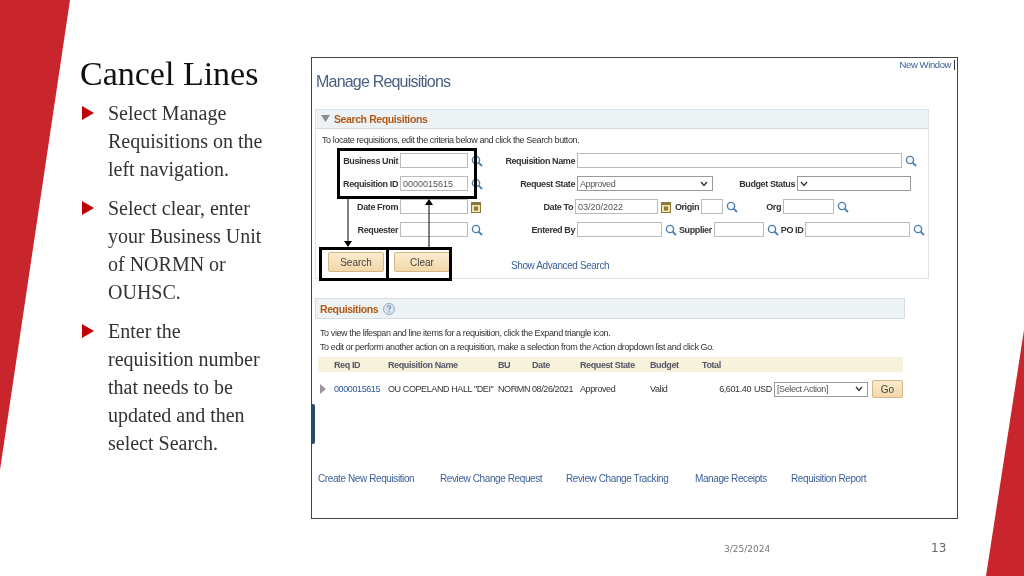  I want to click on advanced-search-link: Show Advanced Search, so click(560, 265).